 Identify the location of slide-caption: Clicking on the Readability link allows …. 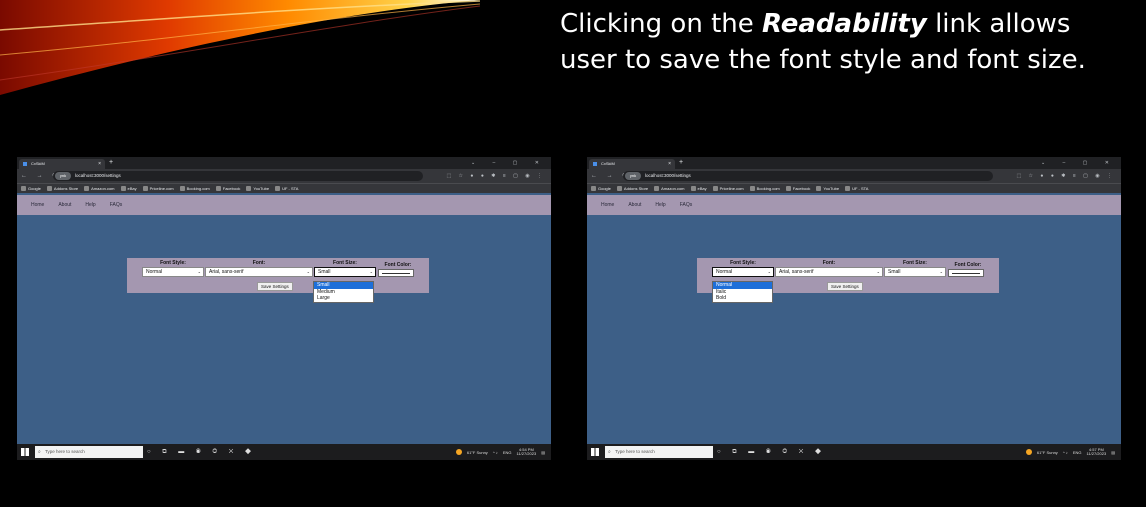
(840, 42).